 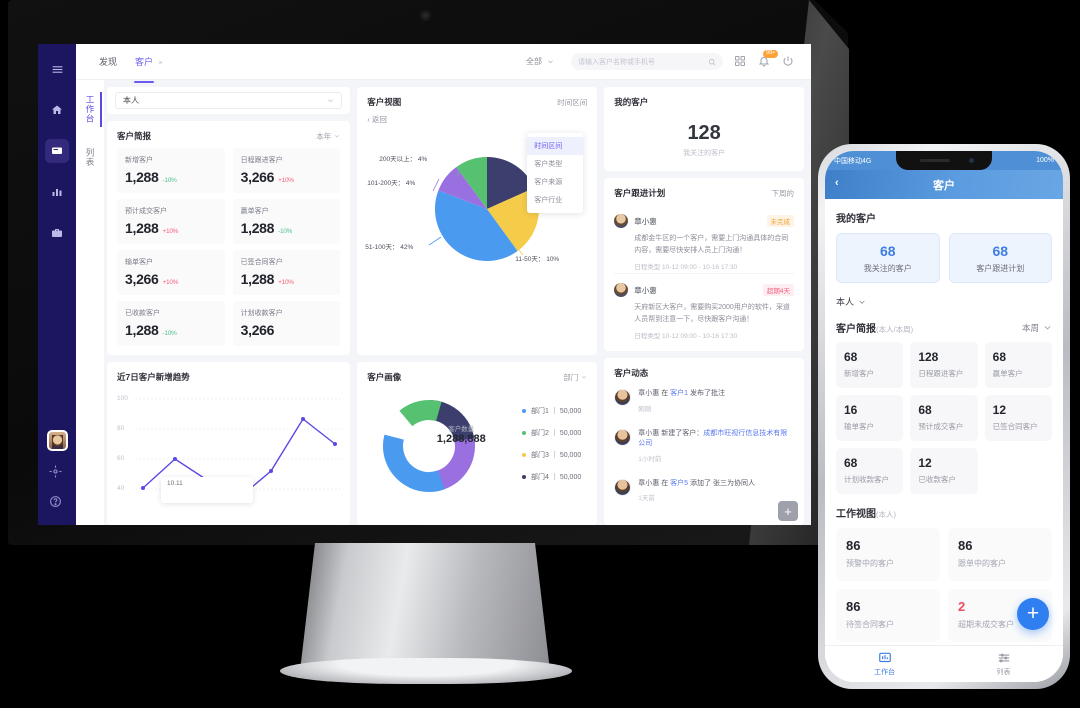 What do you see at coordinates (944, 365) in the screenshot?
I see `phone-metric-cell: 128 日程跟进客户` at bounding box center [944, 365].